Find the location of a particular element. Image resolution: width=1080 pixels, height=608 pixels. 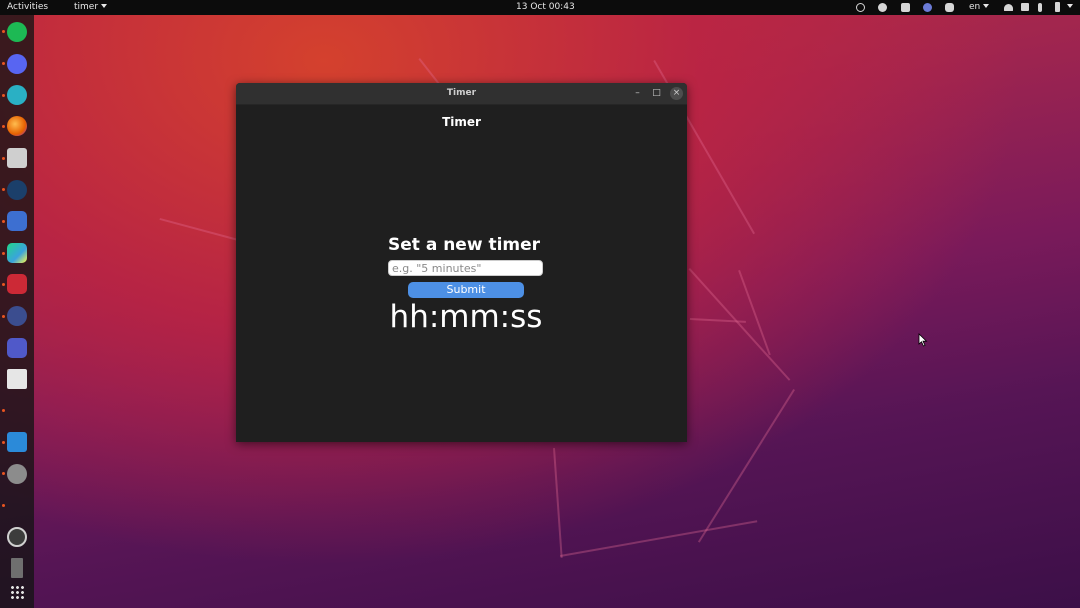

activities-button: Activities is located at coordinates (27, 7).